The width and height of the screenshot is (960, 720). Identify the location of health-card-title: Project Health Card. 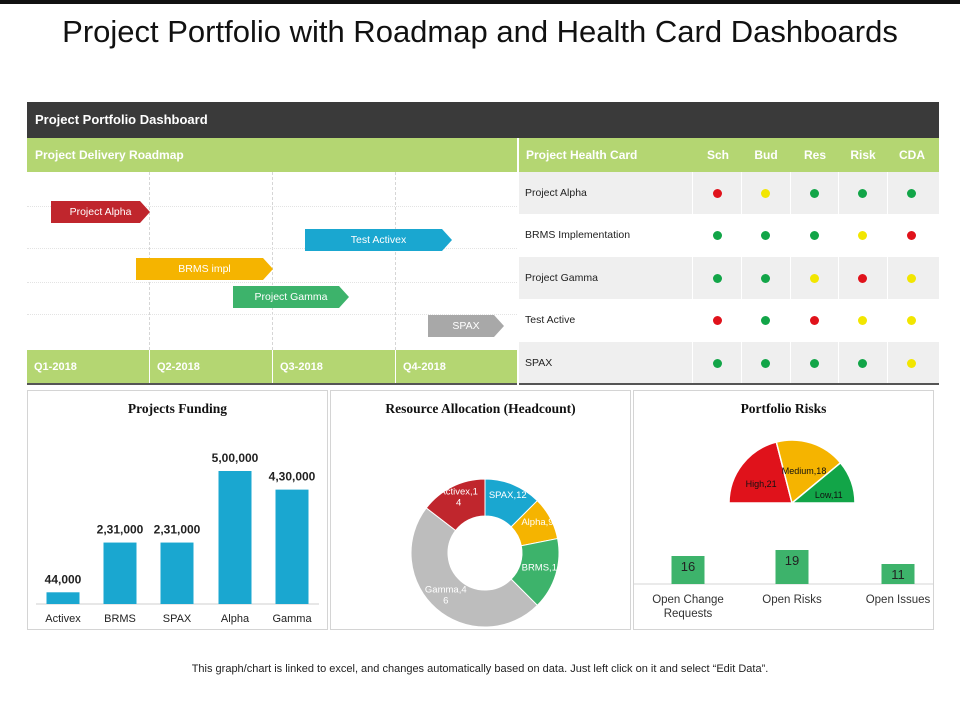
(582, 155).